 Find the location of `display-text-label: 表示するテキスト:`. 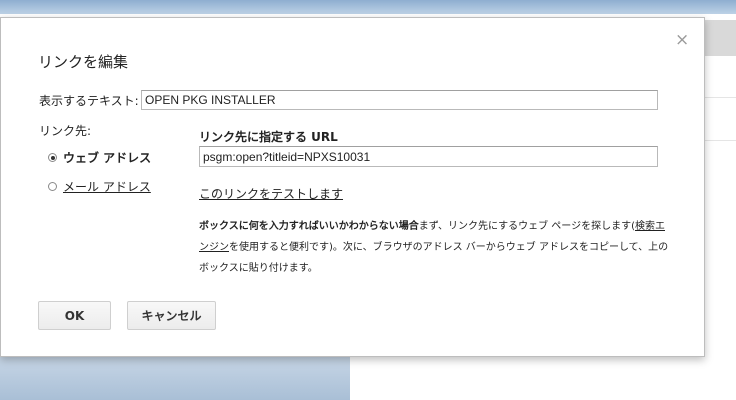

display-text-label: 表示するテキスト: is located at coordinates (89, 101).